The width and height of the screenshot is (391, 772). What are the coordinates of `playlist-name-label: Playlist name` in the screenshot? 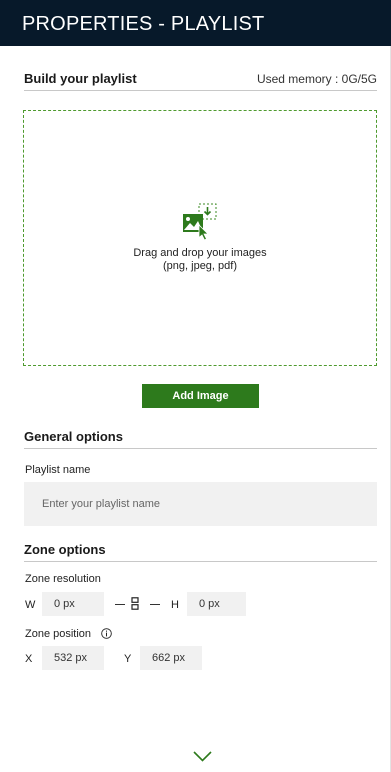 It's located at (58, 470).